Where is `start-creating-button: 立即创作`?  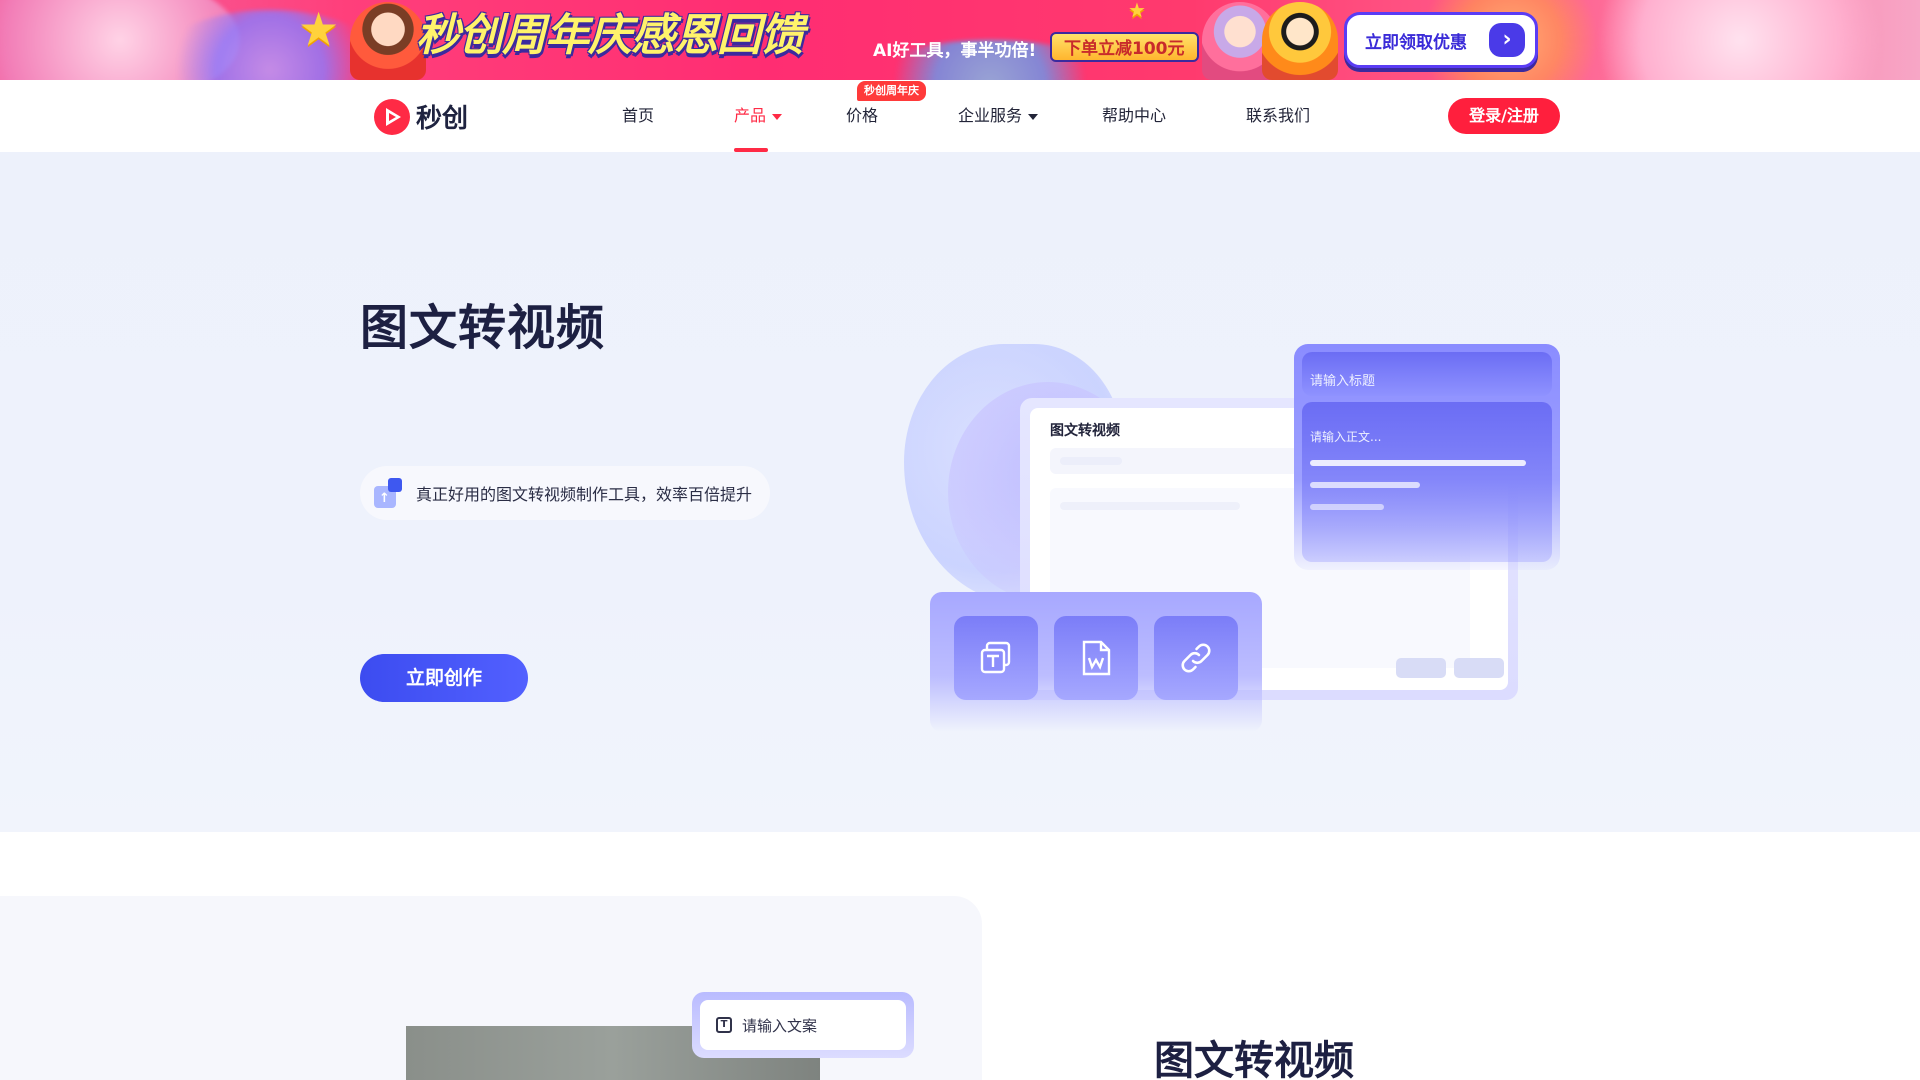 start-creating-button: 立即创作 is located at coordinates (444, 678).